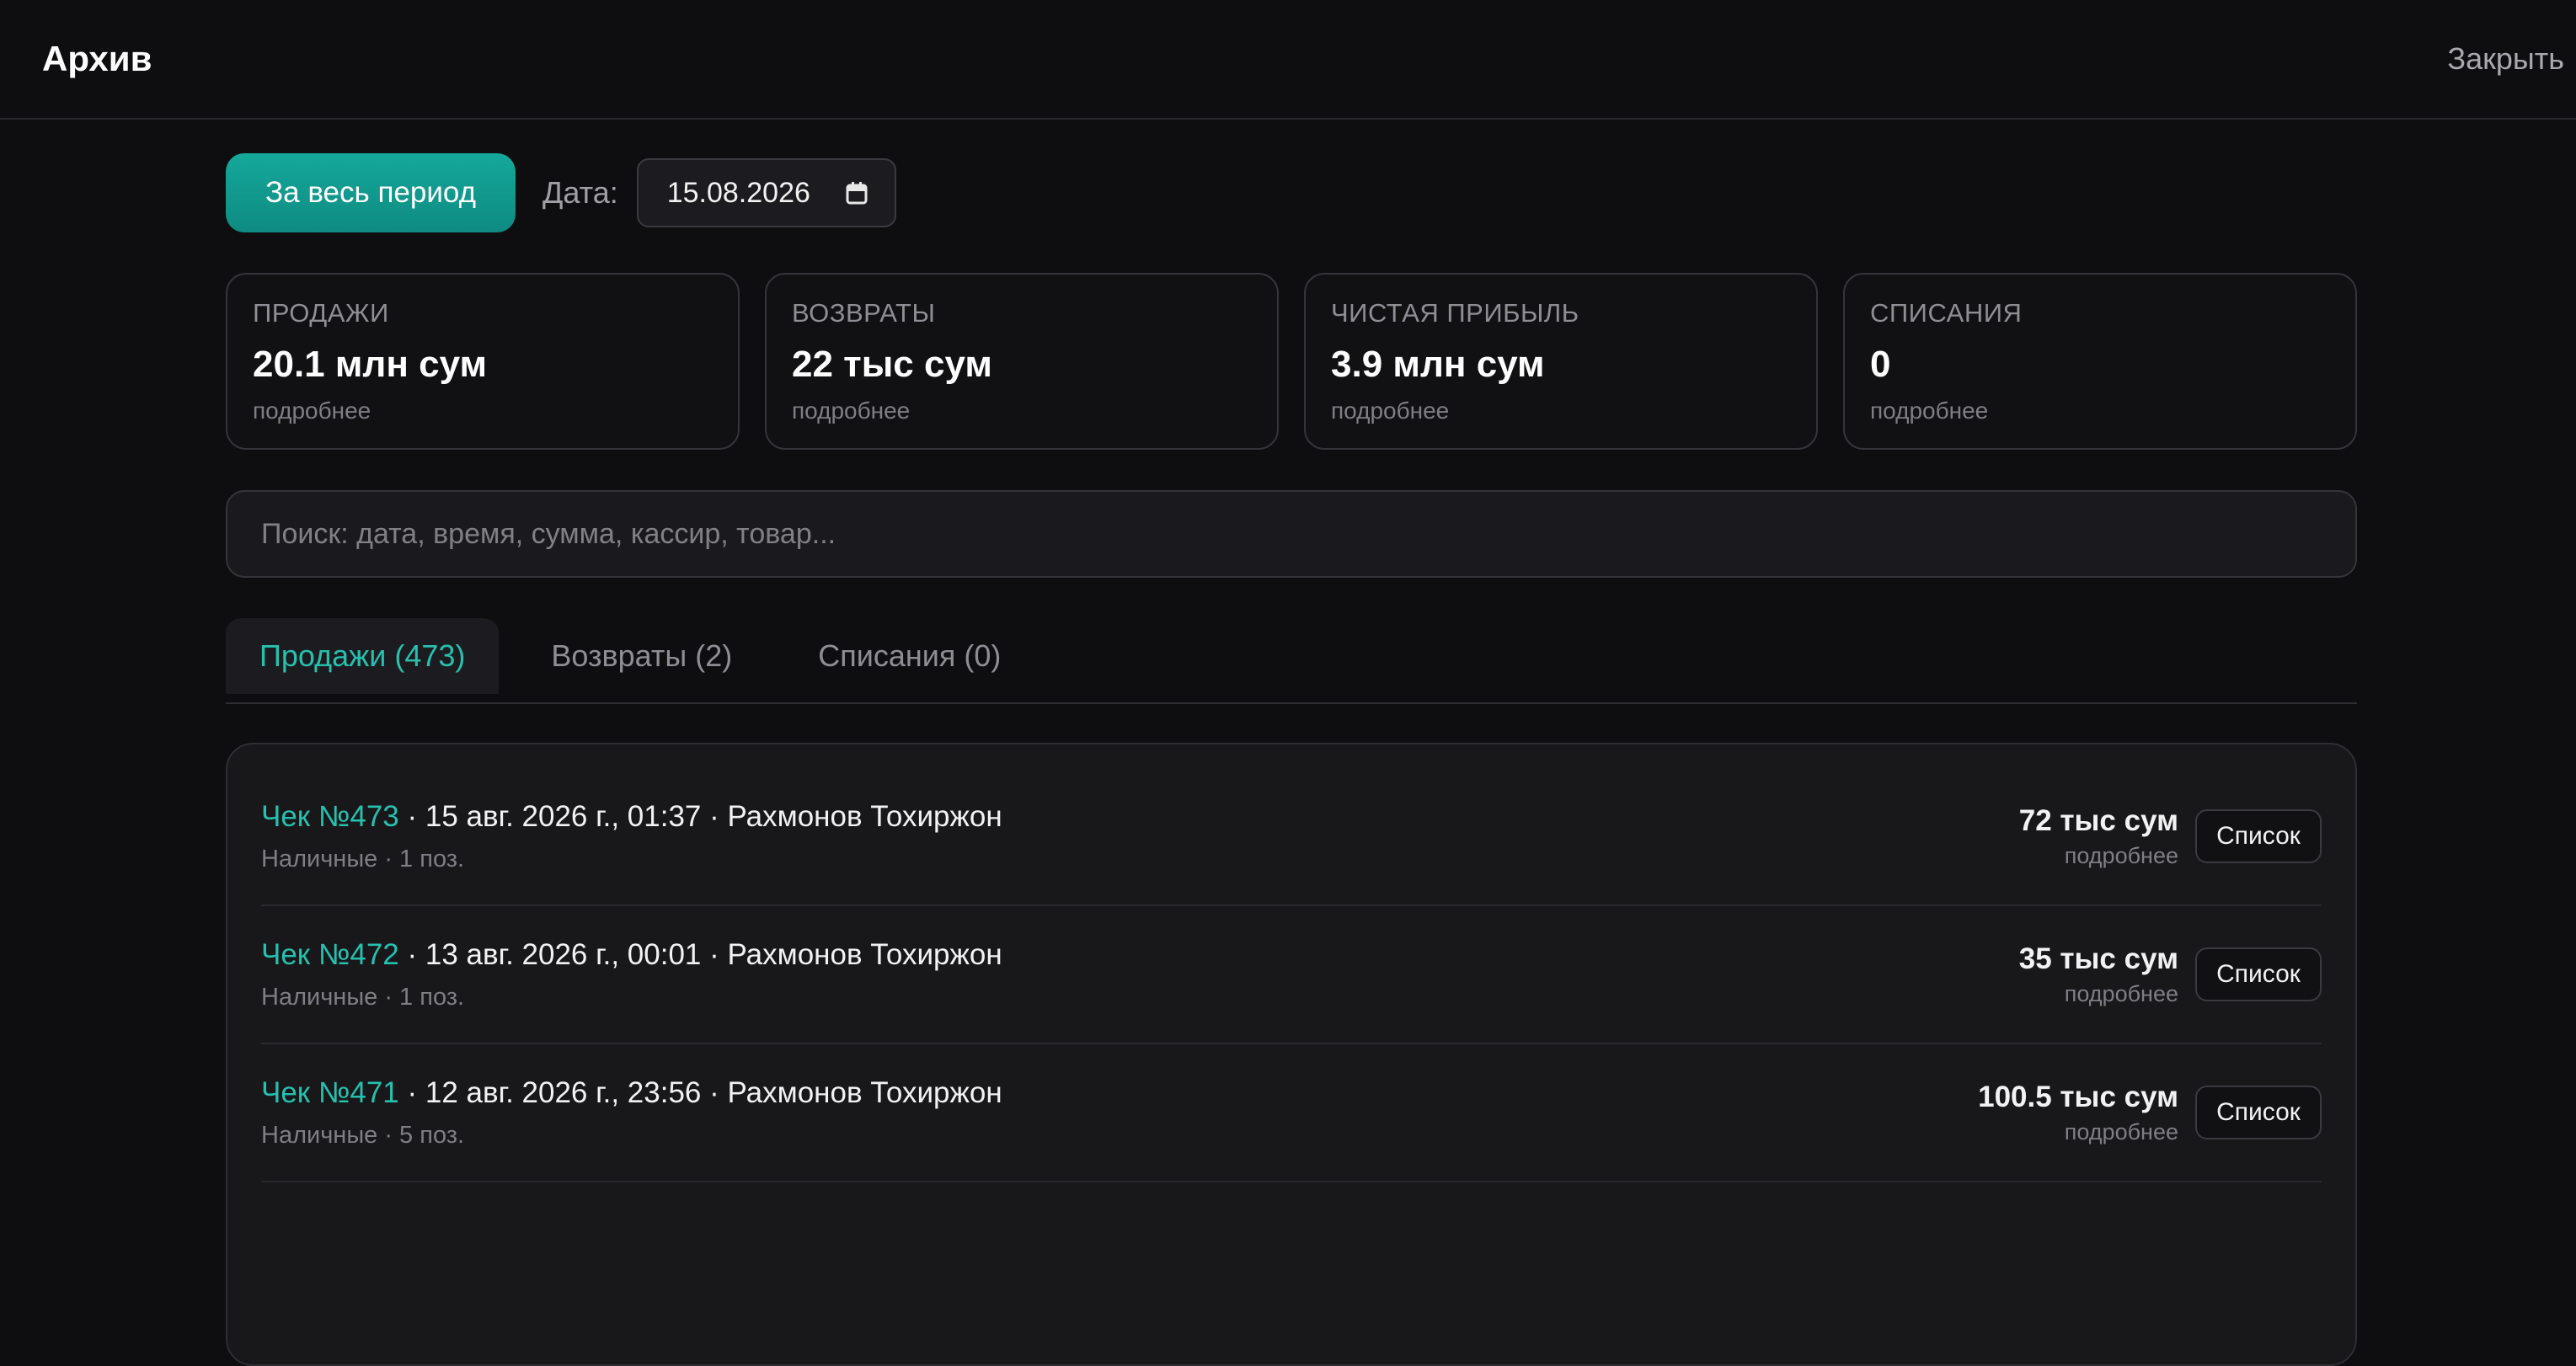 This screenshot has width=2576, height=1366. I want to click on search-input, so click(1291, 534).